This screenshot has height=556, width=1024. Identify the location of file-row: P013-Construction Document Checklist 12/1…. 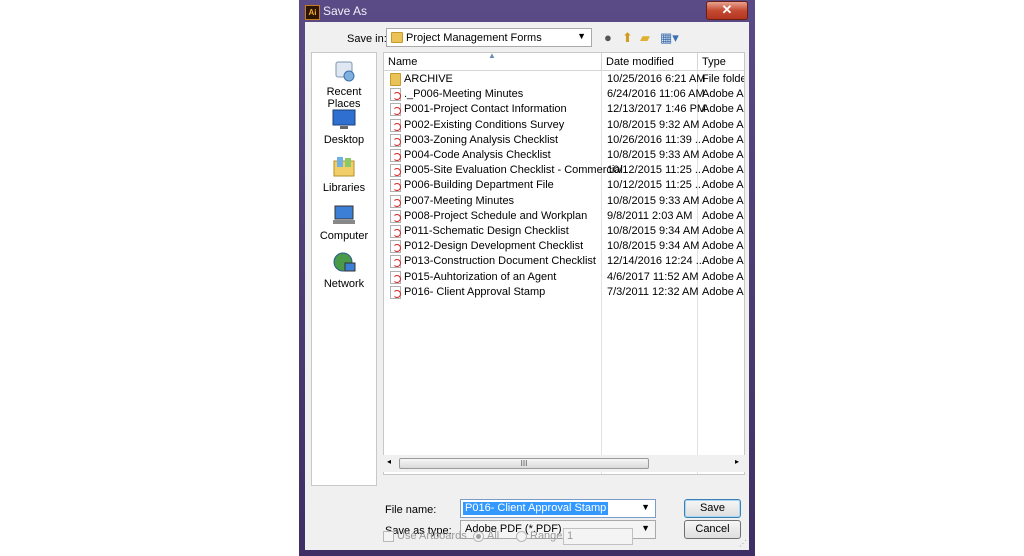
(564, 261).